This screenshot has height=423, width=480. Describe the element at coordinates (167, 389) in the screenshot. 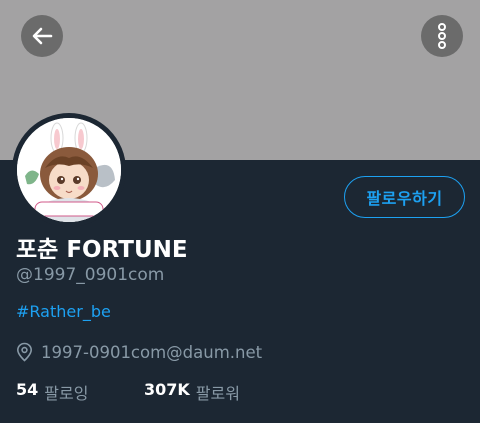

I see `followers-count: 307K` at that location.